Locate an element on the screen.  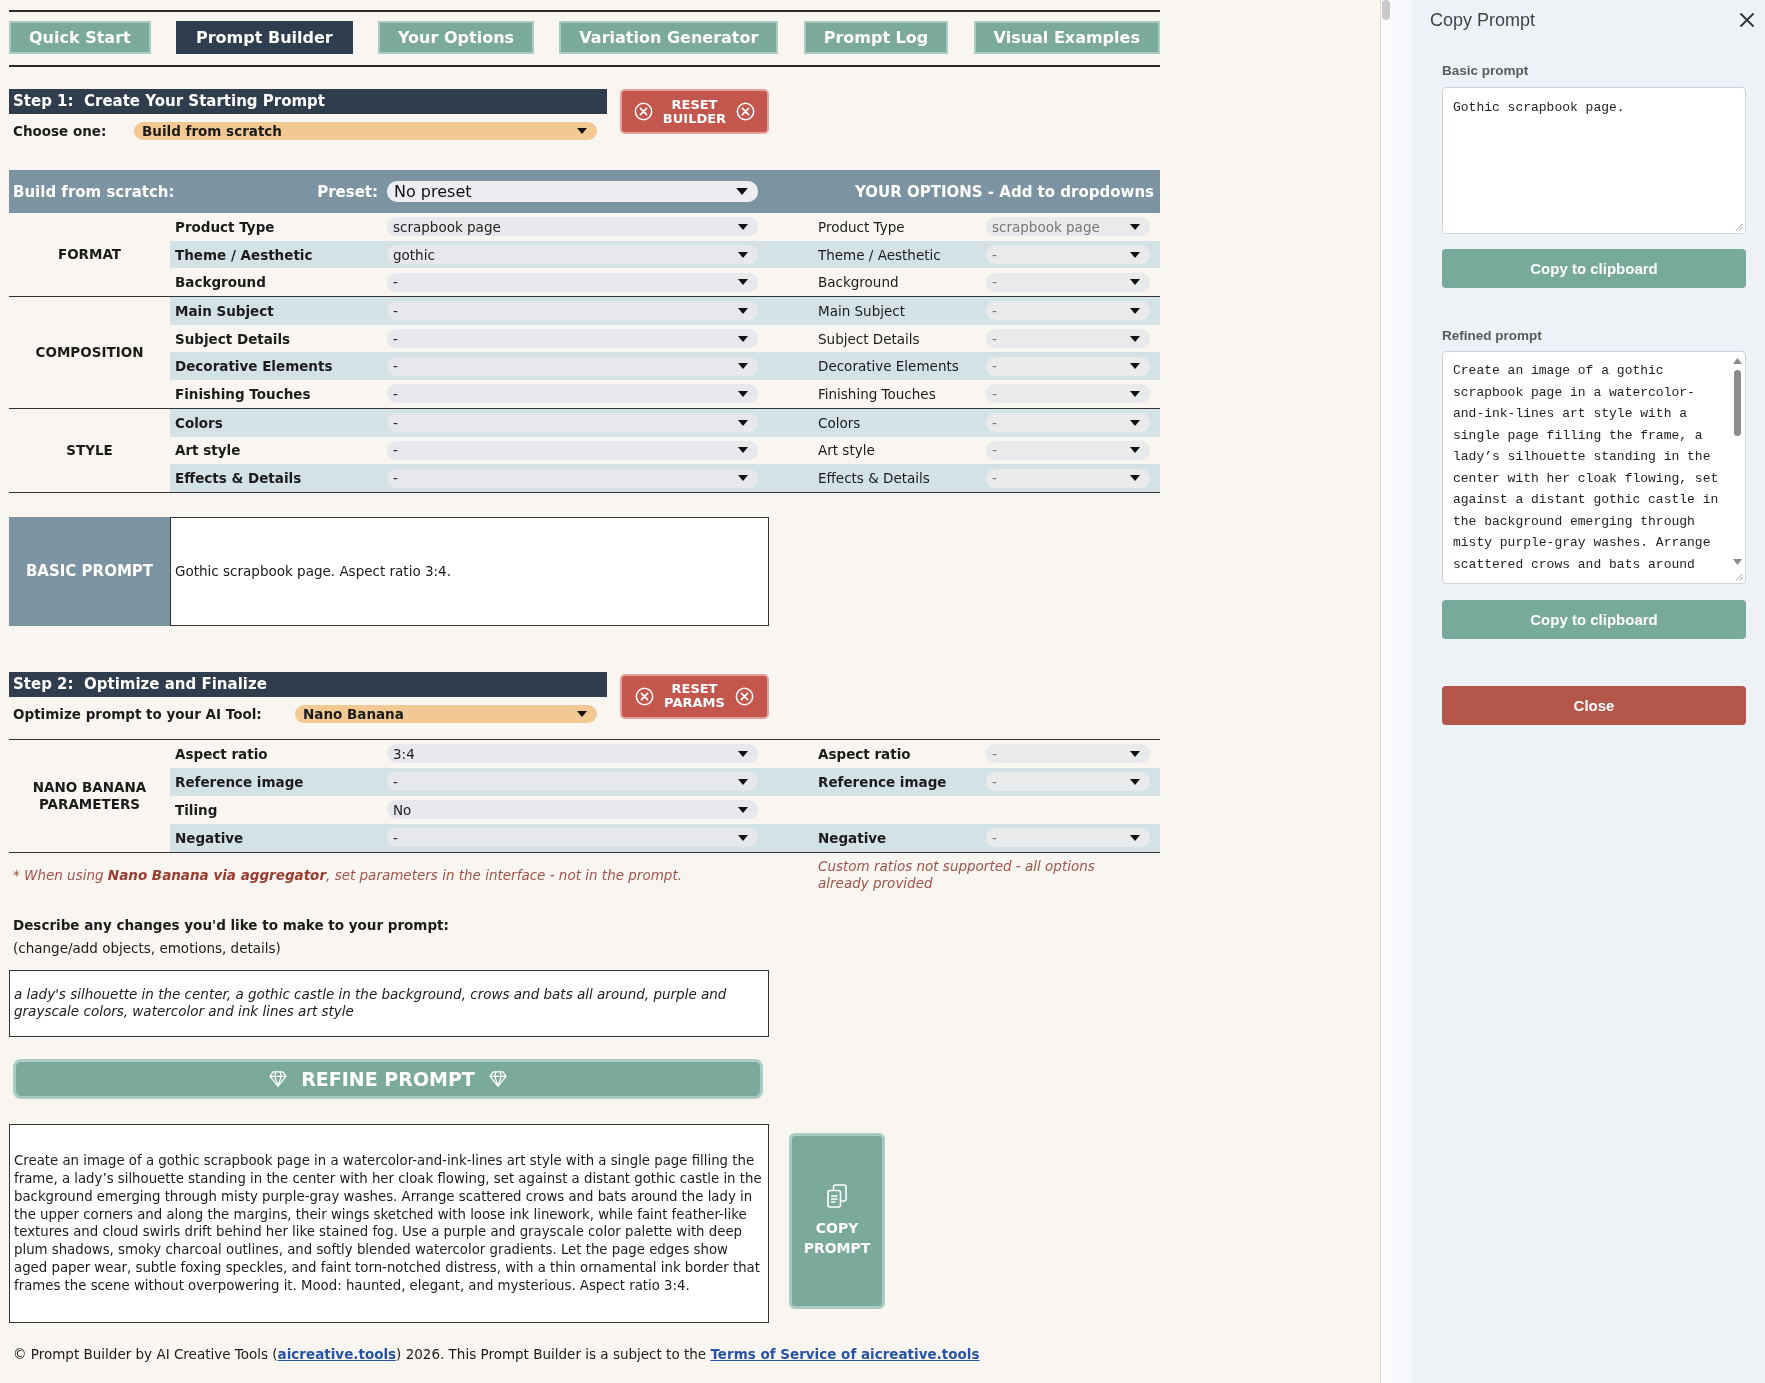
preset-dropdown: No preset is located at coordinates (572, 191).